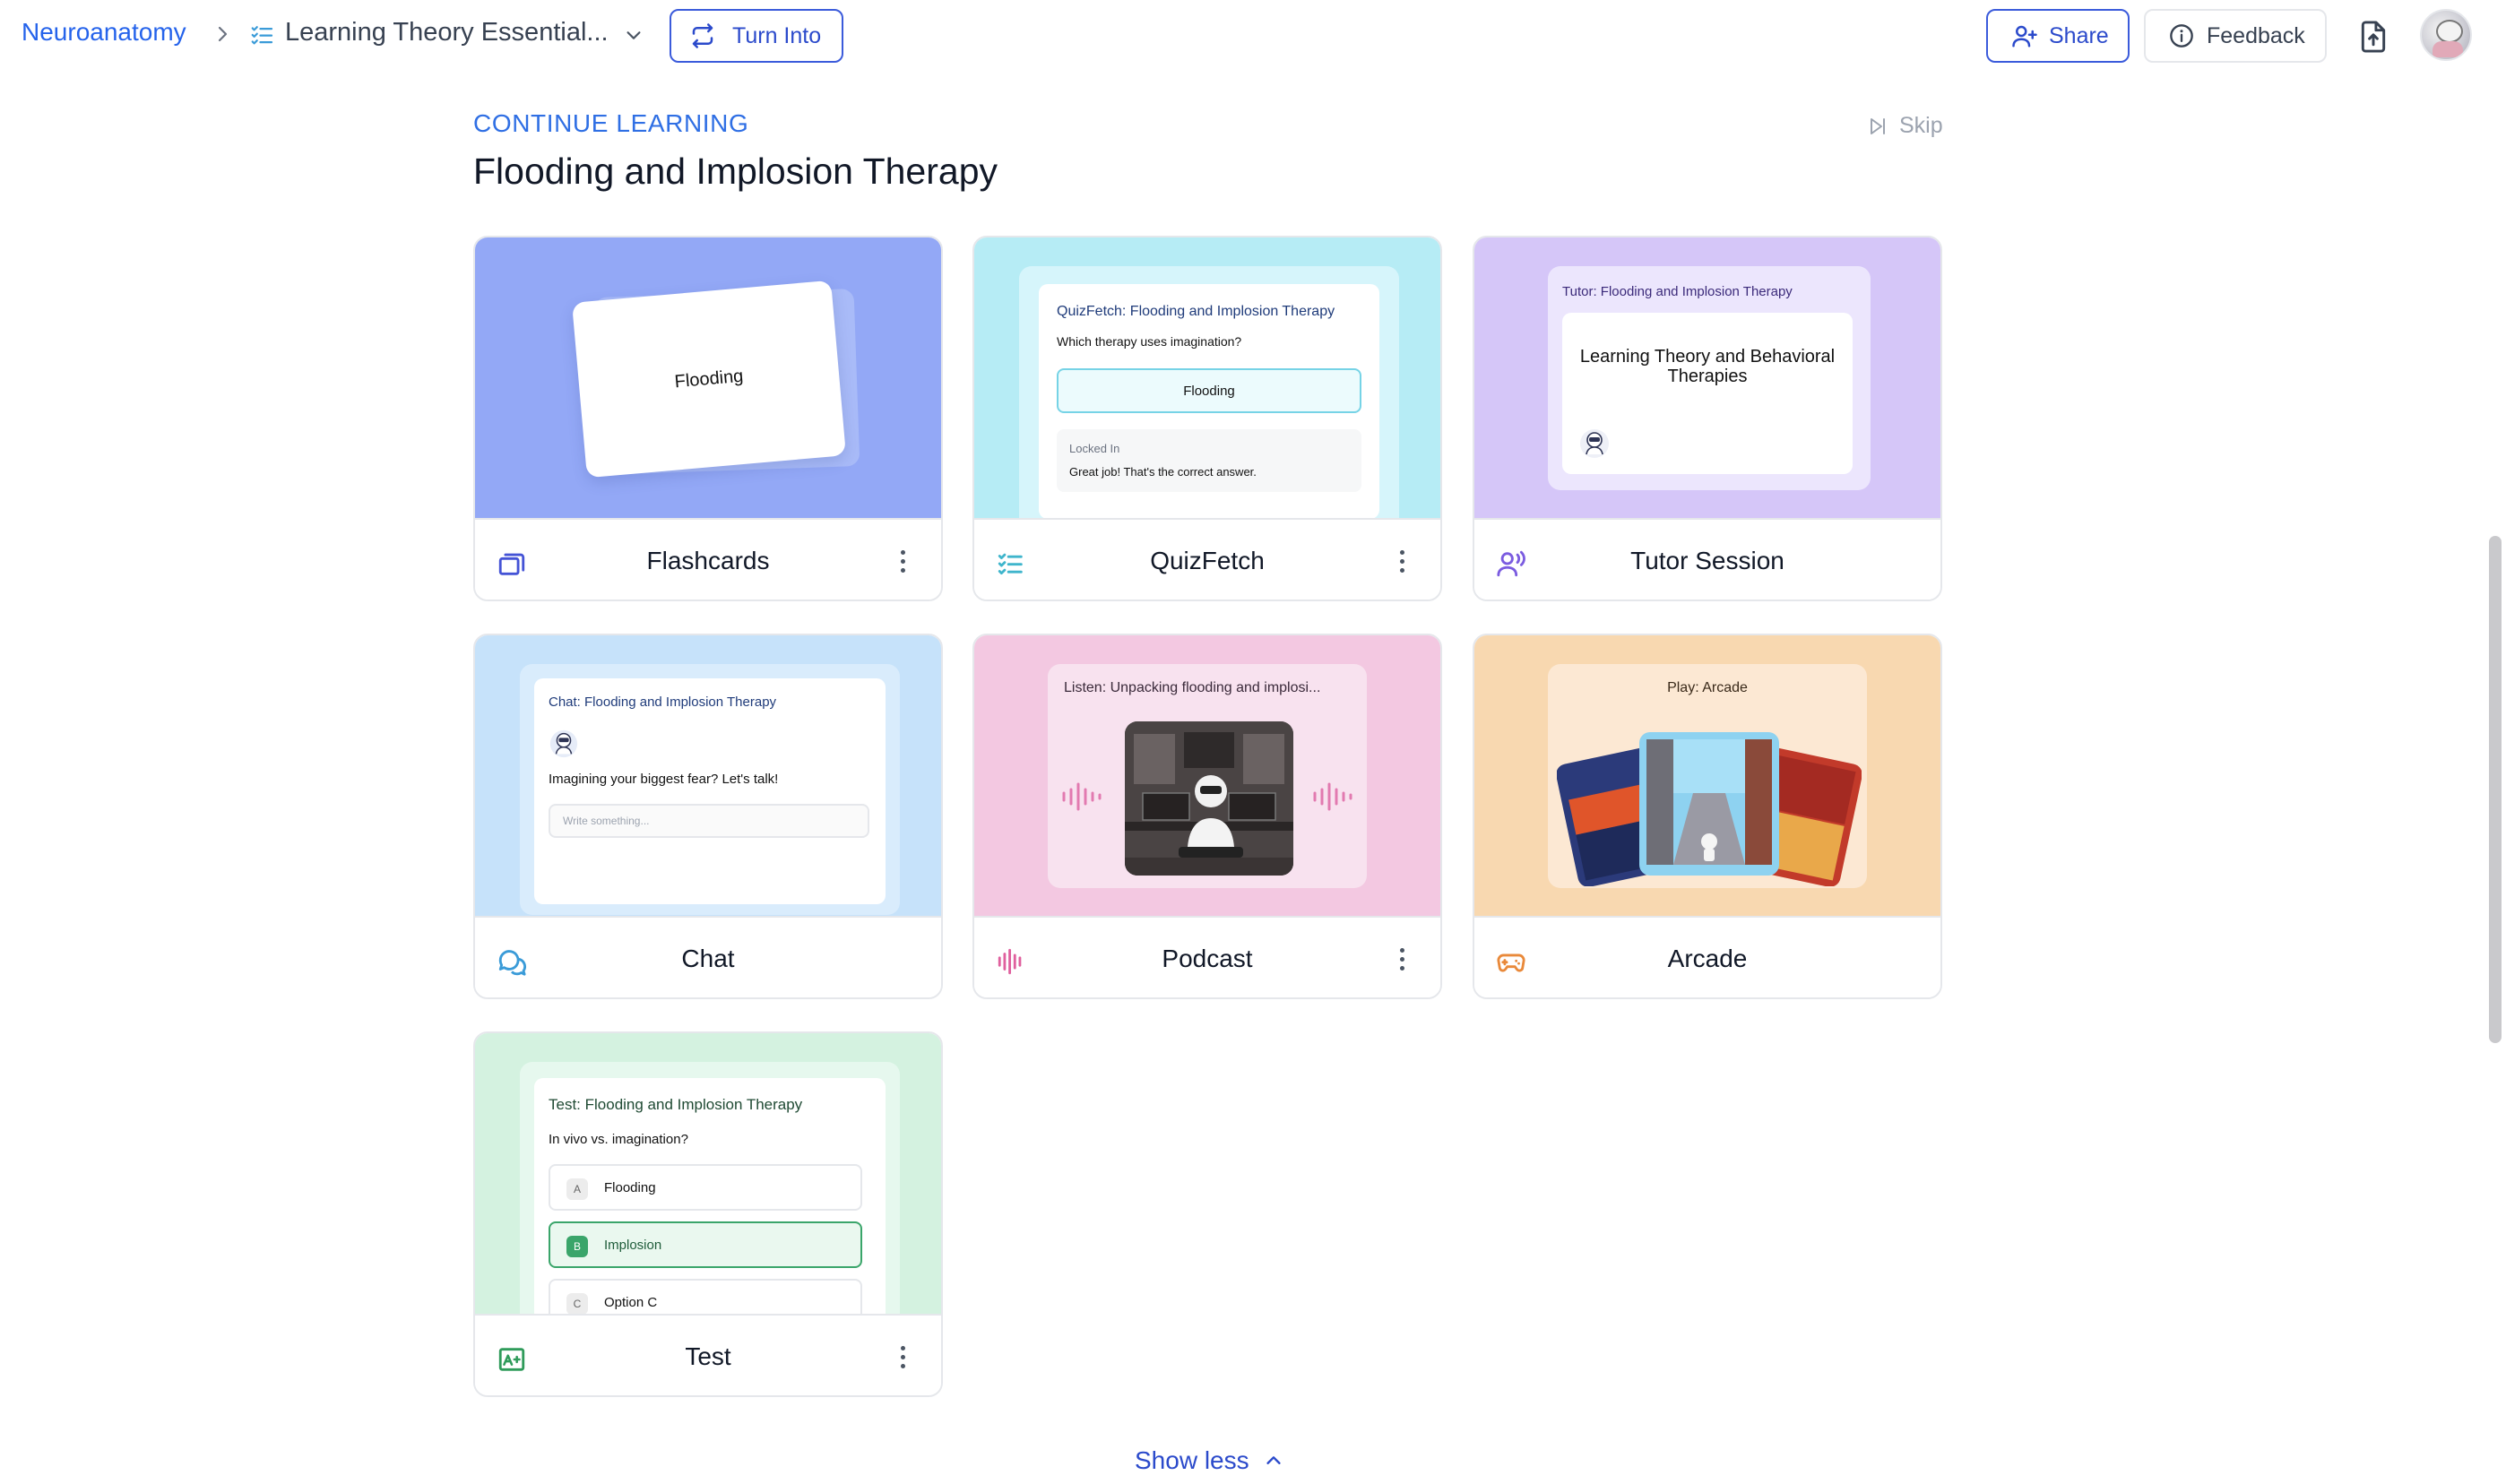 The width and height of the screenshot is (2506, 1484). I want to click on card-title: Flashcards, so click(708, 560).